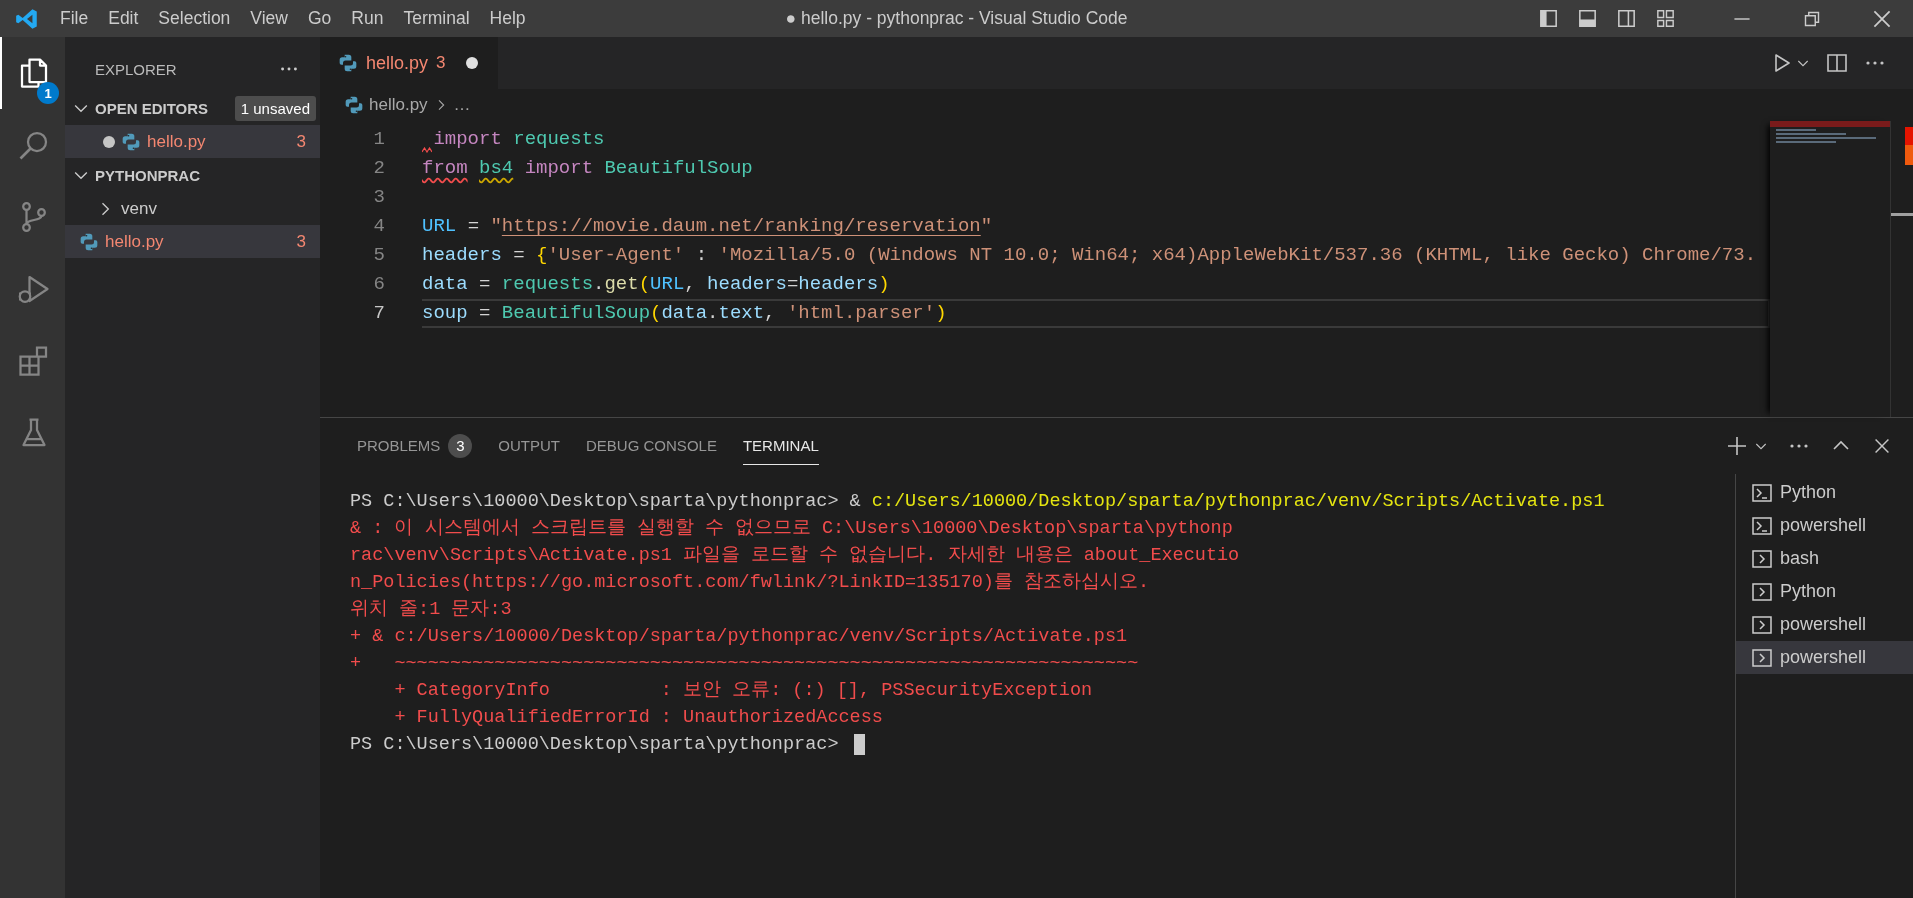  Describe the element at coordinates (795, 556) in the screenshot. I see `terminal-line: rac\venv\Scripts\Activate.ps1 파일을 로드할 수 없습니다. 자세한 내용은 about_Executio` at that location.